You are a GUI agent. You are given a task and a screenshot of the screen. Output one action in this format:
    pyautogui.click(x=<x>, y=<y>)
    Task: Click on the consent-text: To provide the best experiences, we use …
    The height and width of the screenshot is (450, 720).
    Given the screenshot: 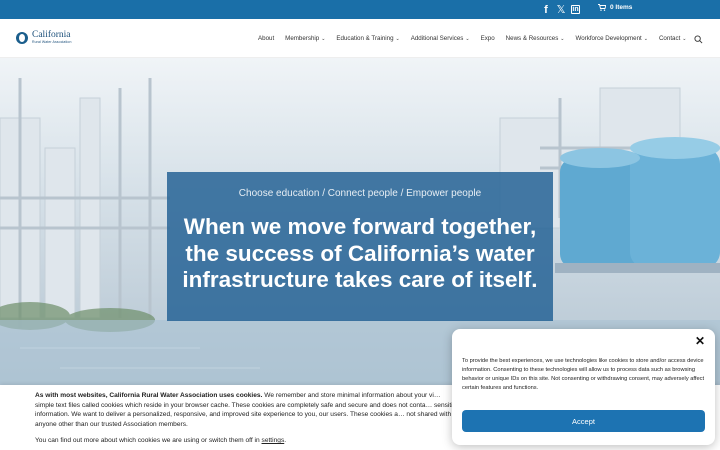 What is the action you would take?
    pyautogui.click(x=583, y=374)
    